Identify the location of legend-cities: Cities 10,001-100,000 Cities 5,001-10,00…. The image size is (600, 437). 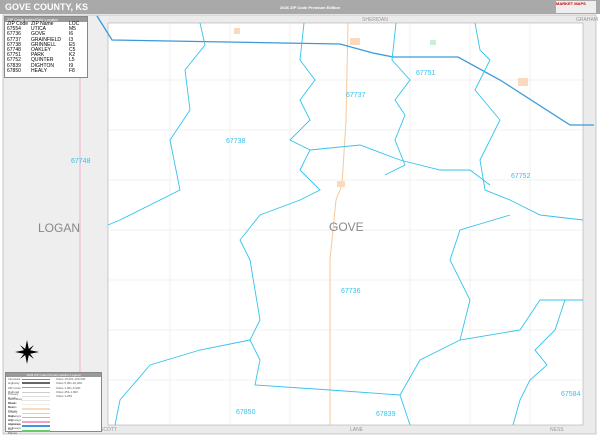
(76, 405).